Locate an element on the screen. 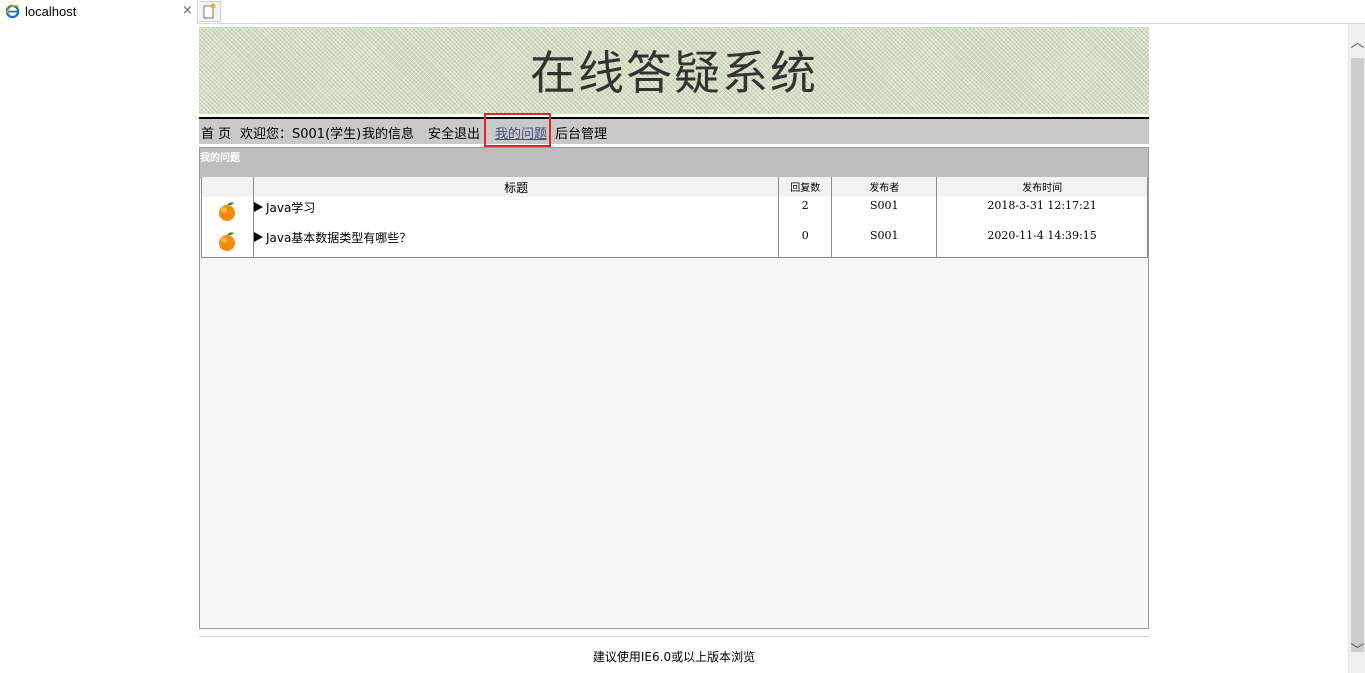  new-tab-button is located at coordinates (210, 11).